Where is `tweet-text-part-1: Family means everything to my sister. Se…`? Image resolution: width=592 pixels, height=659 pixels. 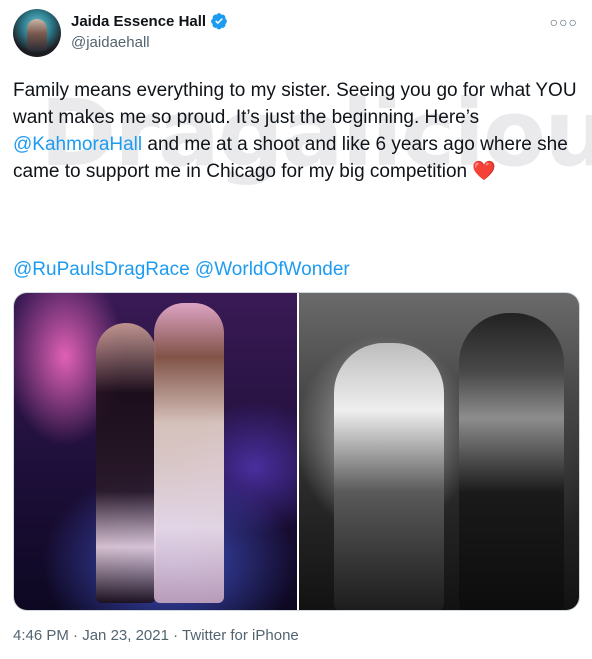
tweet-text-part-1: Family means everything to my sister. Se… is located at coordinates (295, 104).